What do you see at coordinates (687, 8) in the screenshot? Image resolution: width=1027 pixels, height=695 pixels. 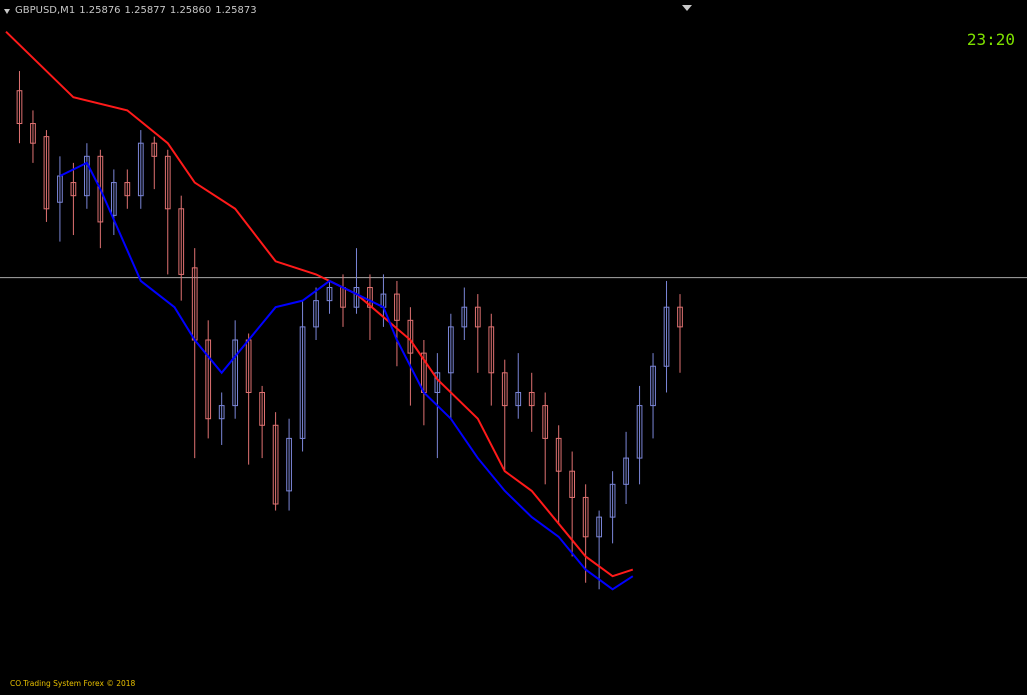 I see `chart-shift-triangle-down-icon` at bounding box center [687, 8].